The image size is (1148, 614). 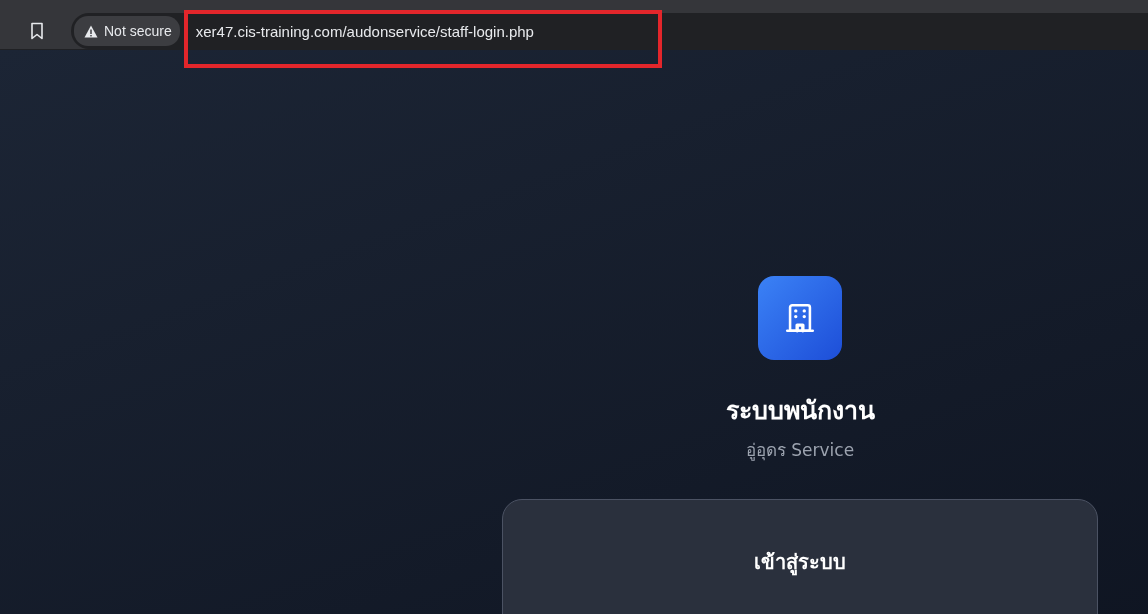 I want to click on bookmark-icon, so click(x=37, y=31).